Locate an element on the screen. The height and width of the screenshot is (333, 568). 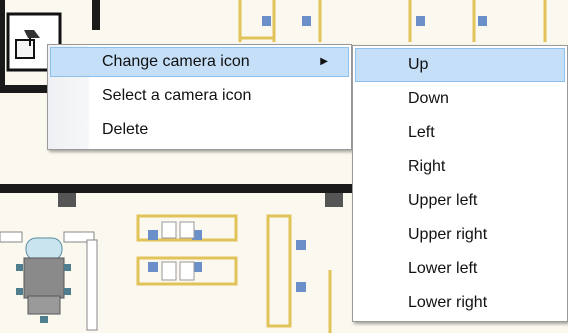
menu-item-select-camera-icon: Select a camera icon is located at coordinates (199, 96).